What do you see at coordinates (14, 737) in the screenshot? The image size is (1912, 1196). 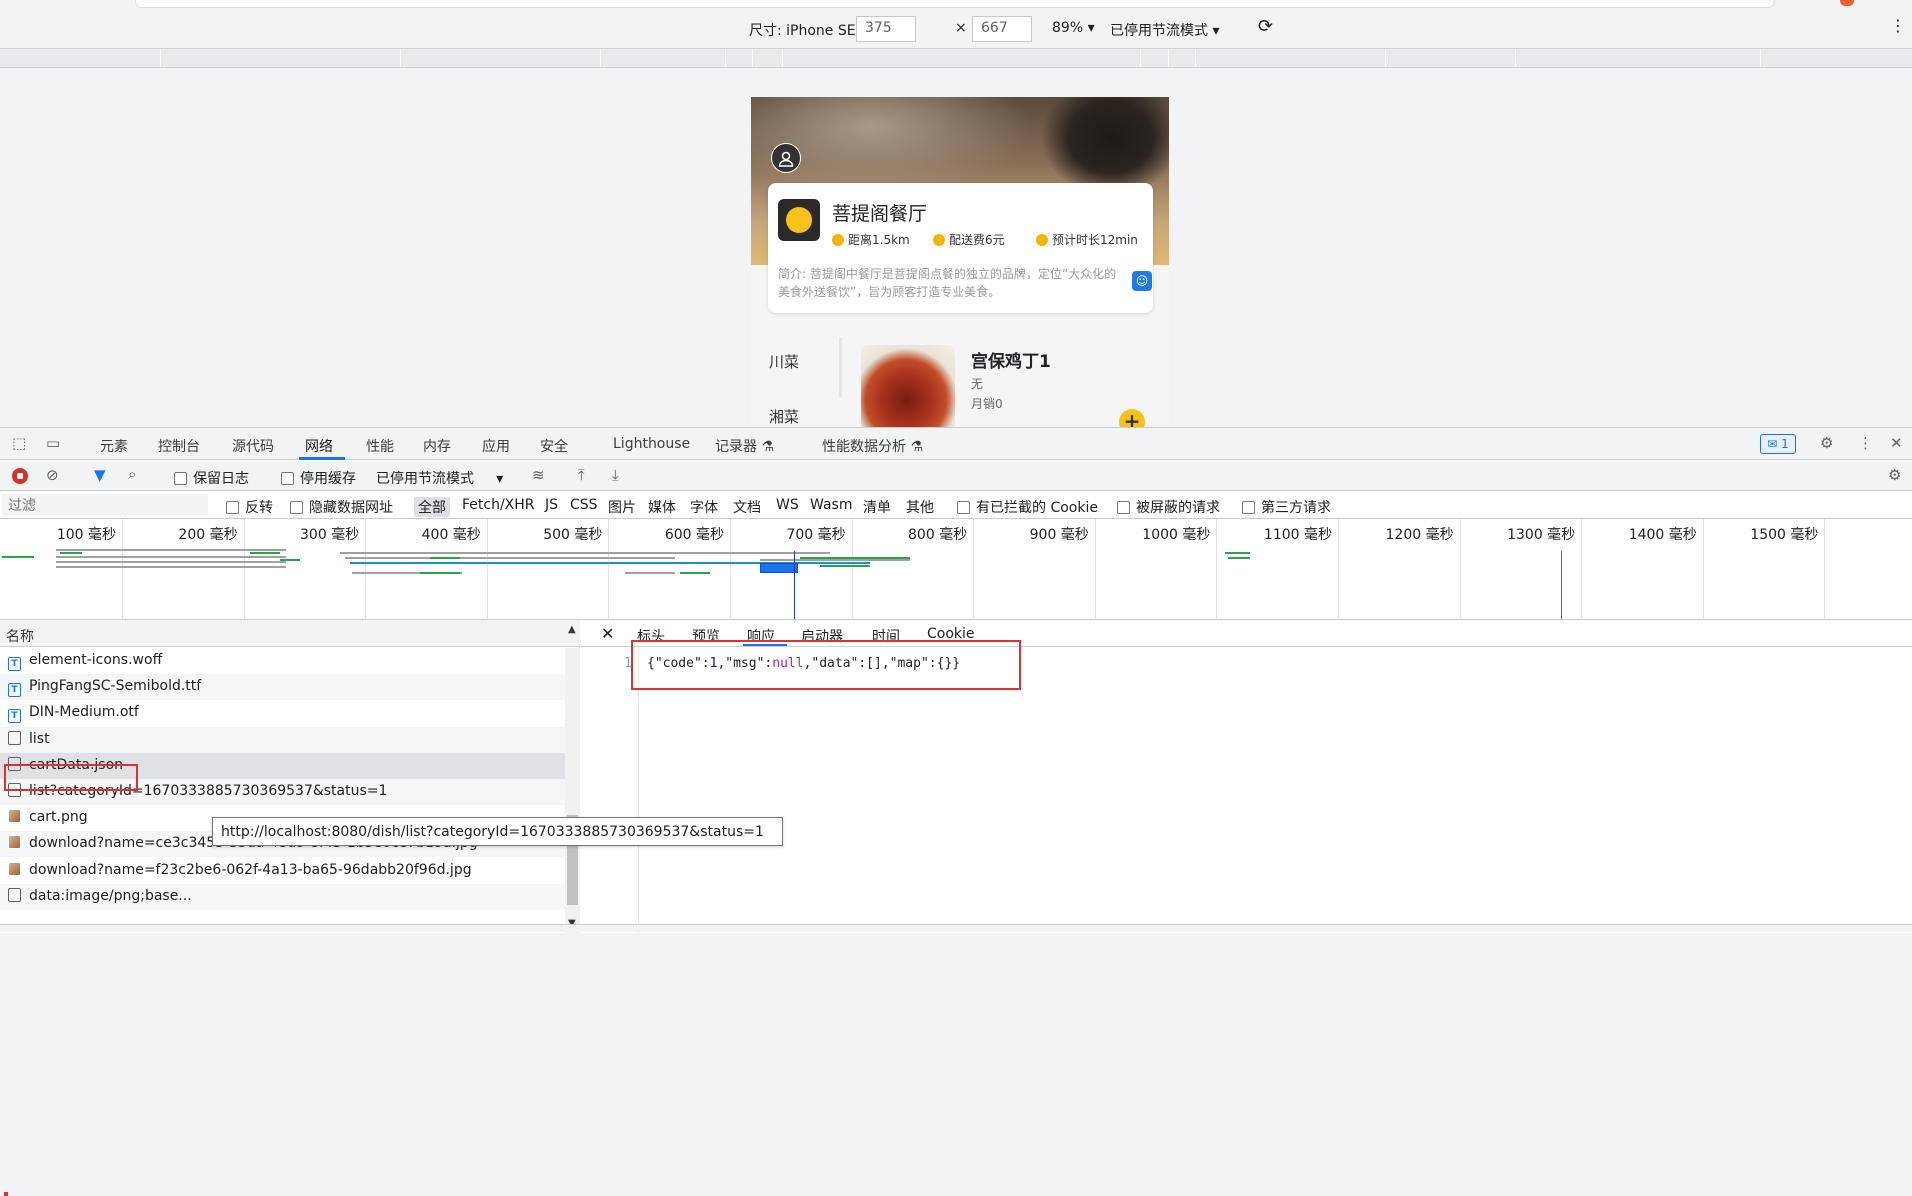 I see `document-icon` at bounding box center [14, 737].